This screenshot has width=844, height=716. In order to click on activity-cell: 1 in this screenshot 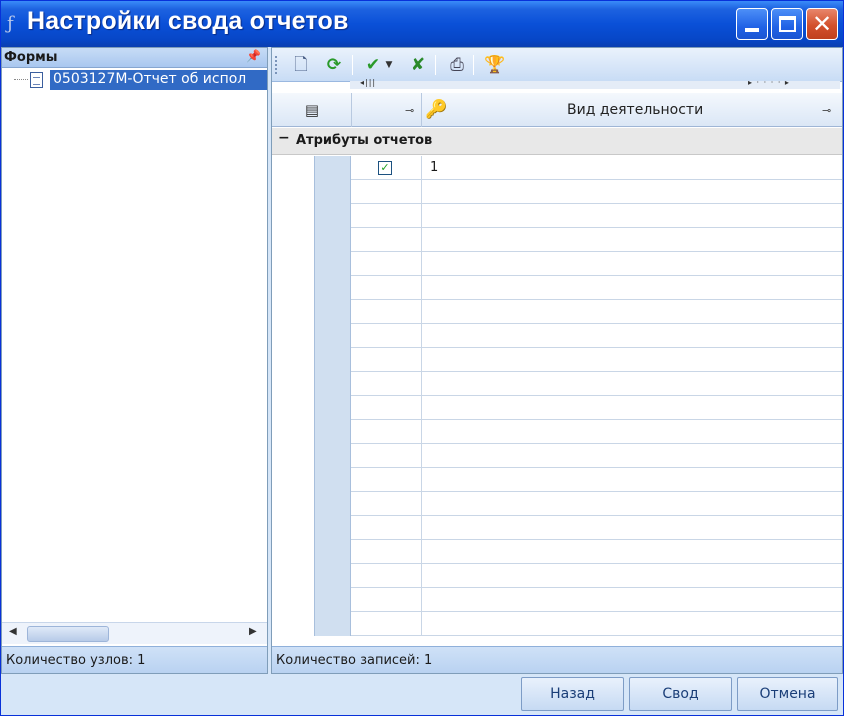, I will do `click(632, 168)`.